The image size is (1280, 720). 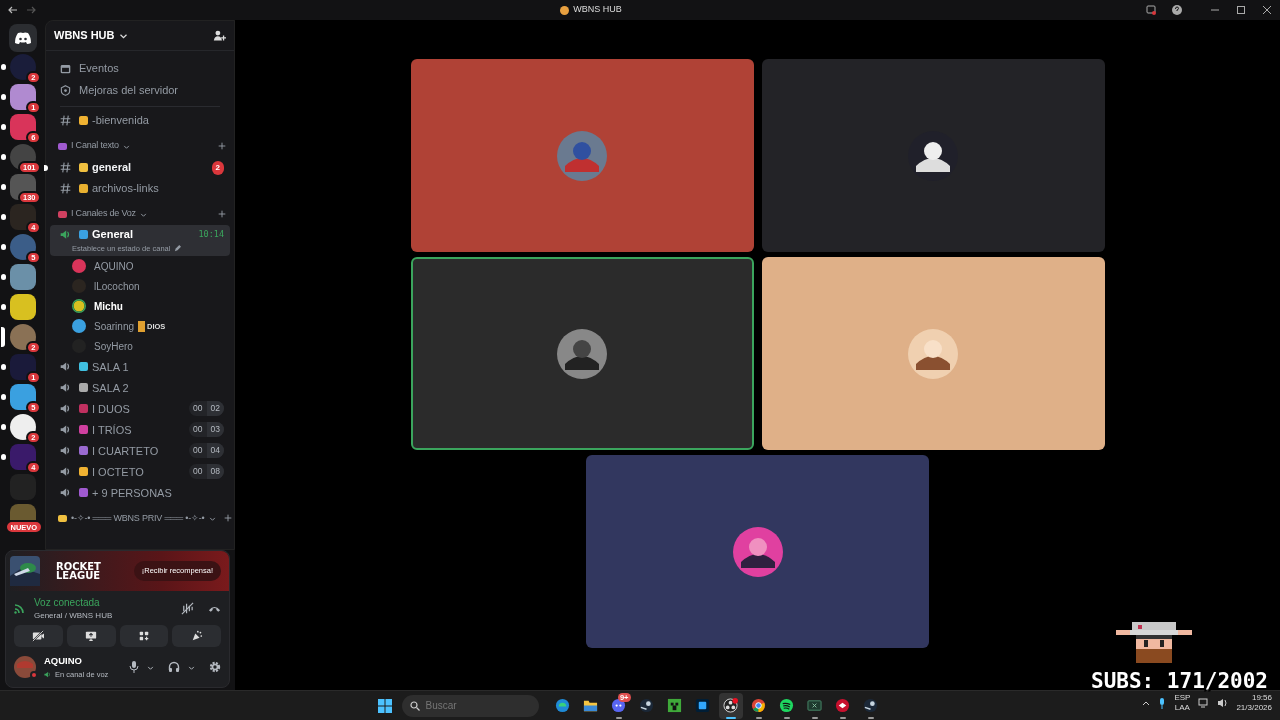 I want to click on channel-item: I CUARTETO 00 04, so click(x=140, y=451).